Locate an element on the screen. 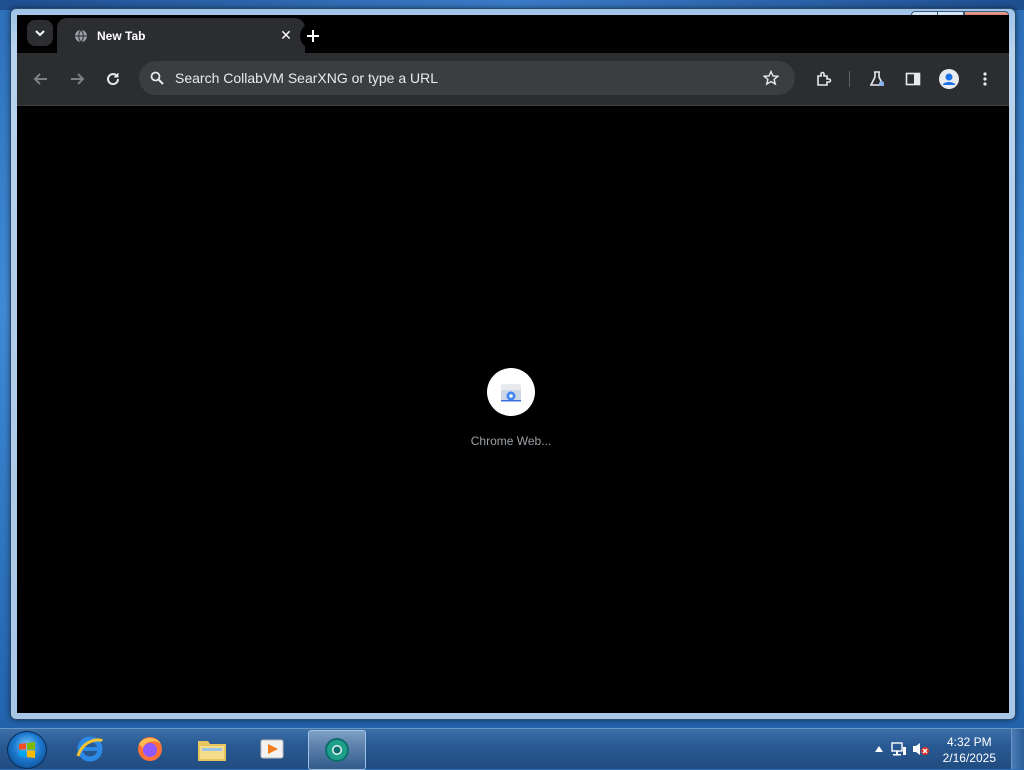 Image resolution: width=1024 pixels, height=770 pixels. taskbar-media-player is located at coordinates (272, 749).